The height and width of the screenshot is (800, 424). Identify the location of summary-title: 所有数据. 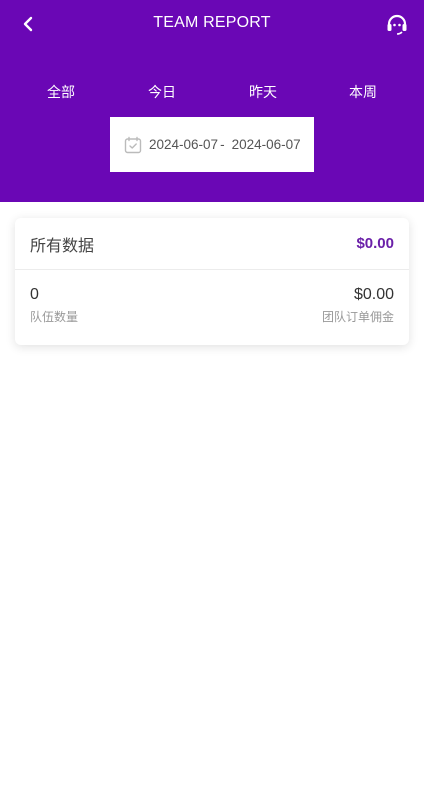
(62, 246).